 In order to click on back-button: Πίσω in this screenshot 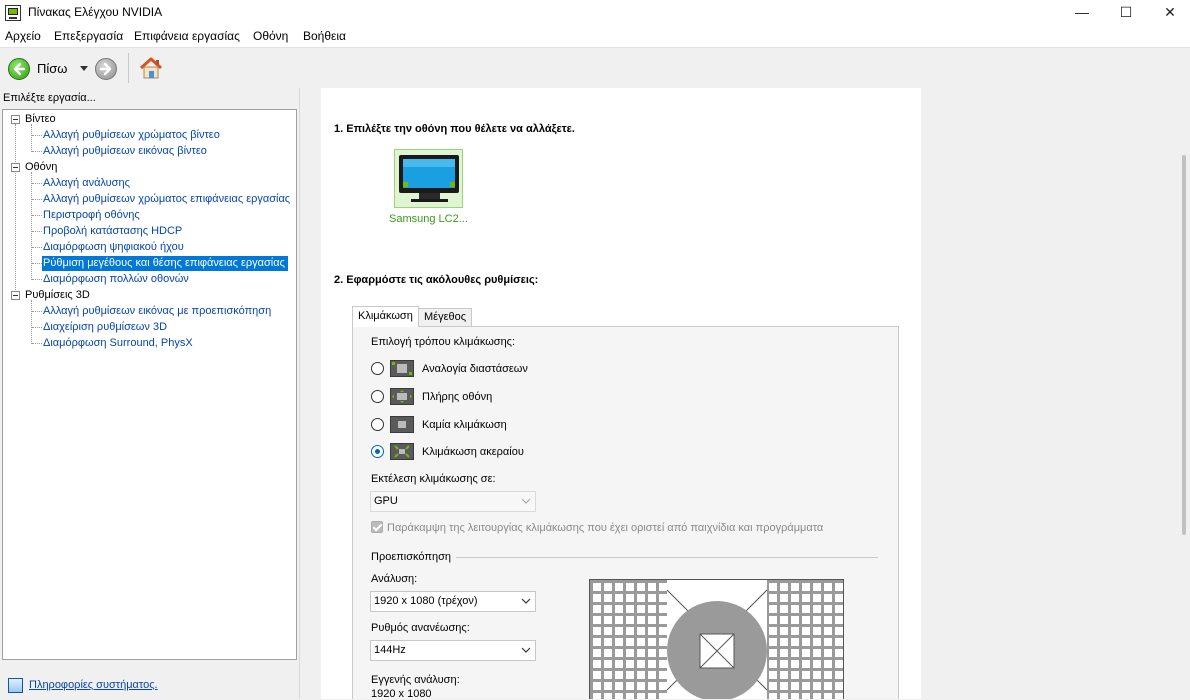, I will do `click(52, 68)`.